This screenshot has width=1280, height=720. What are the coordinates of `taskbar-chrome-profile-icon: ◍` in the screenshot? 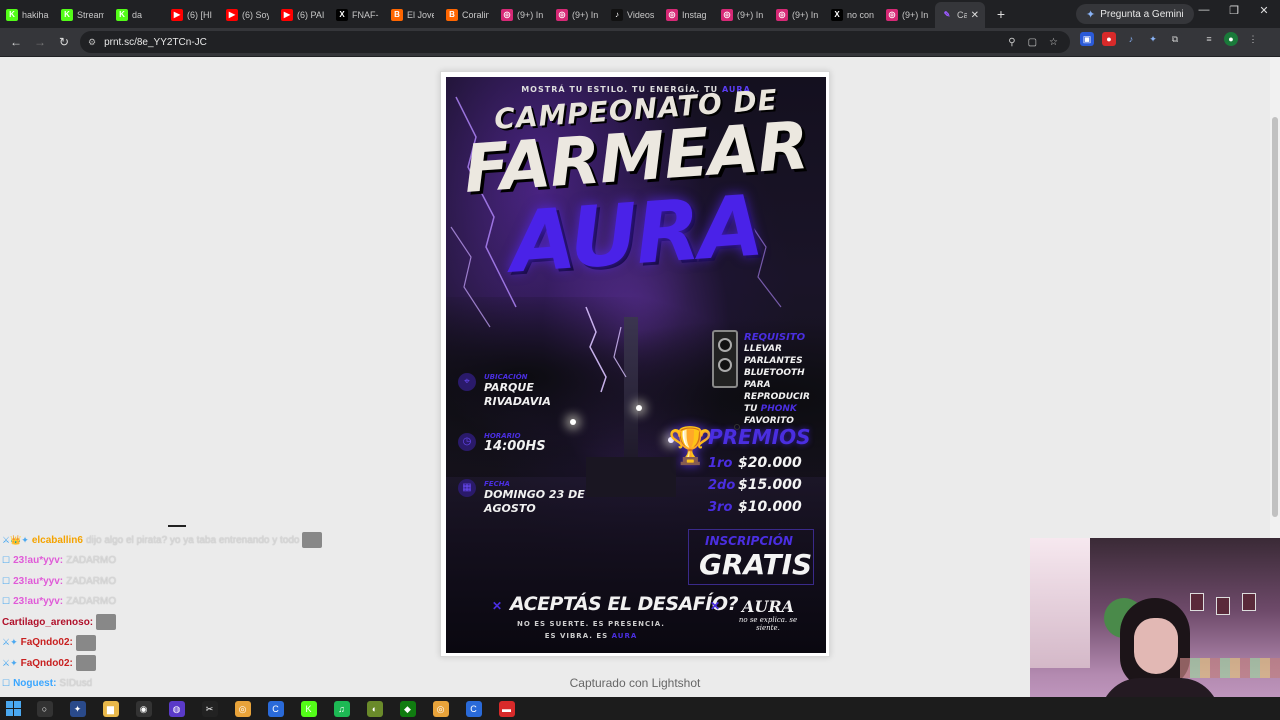 It's located at (176, 708).